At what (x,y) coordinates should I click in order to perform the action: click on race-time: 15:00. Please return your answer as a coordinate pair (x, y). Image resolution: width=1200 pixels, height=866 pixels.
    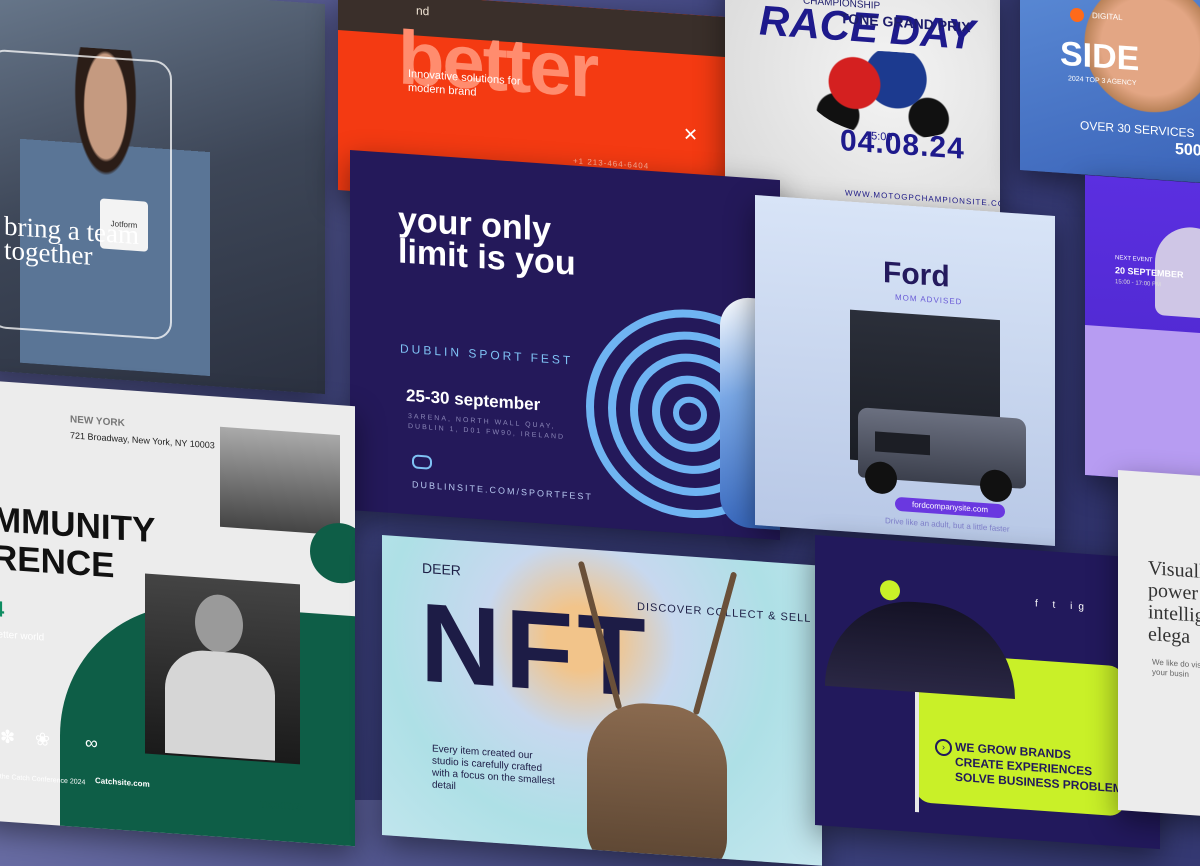
    Looking at the image, I should click on (879, 136).